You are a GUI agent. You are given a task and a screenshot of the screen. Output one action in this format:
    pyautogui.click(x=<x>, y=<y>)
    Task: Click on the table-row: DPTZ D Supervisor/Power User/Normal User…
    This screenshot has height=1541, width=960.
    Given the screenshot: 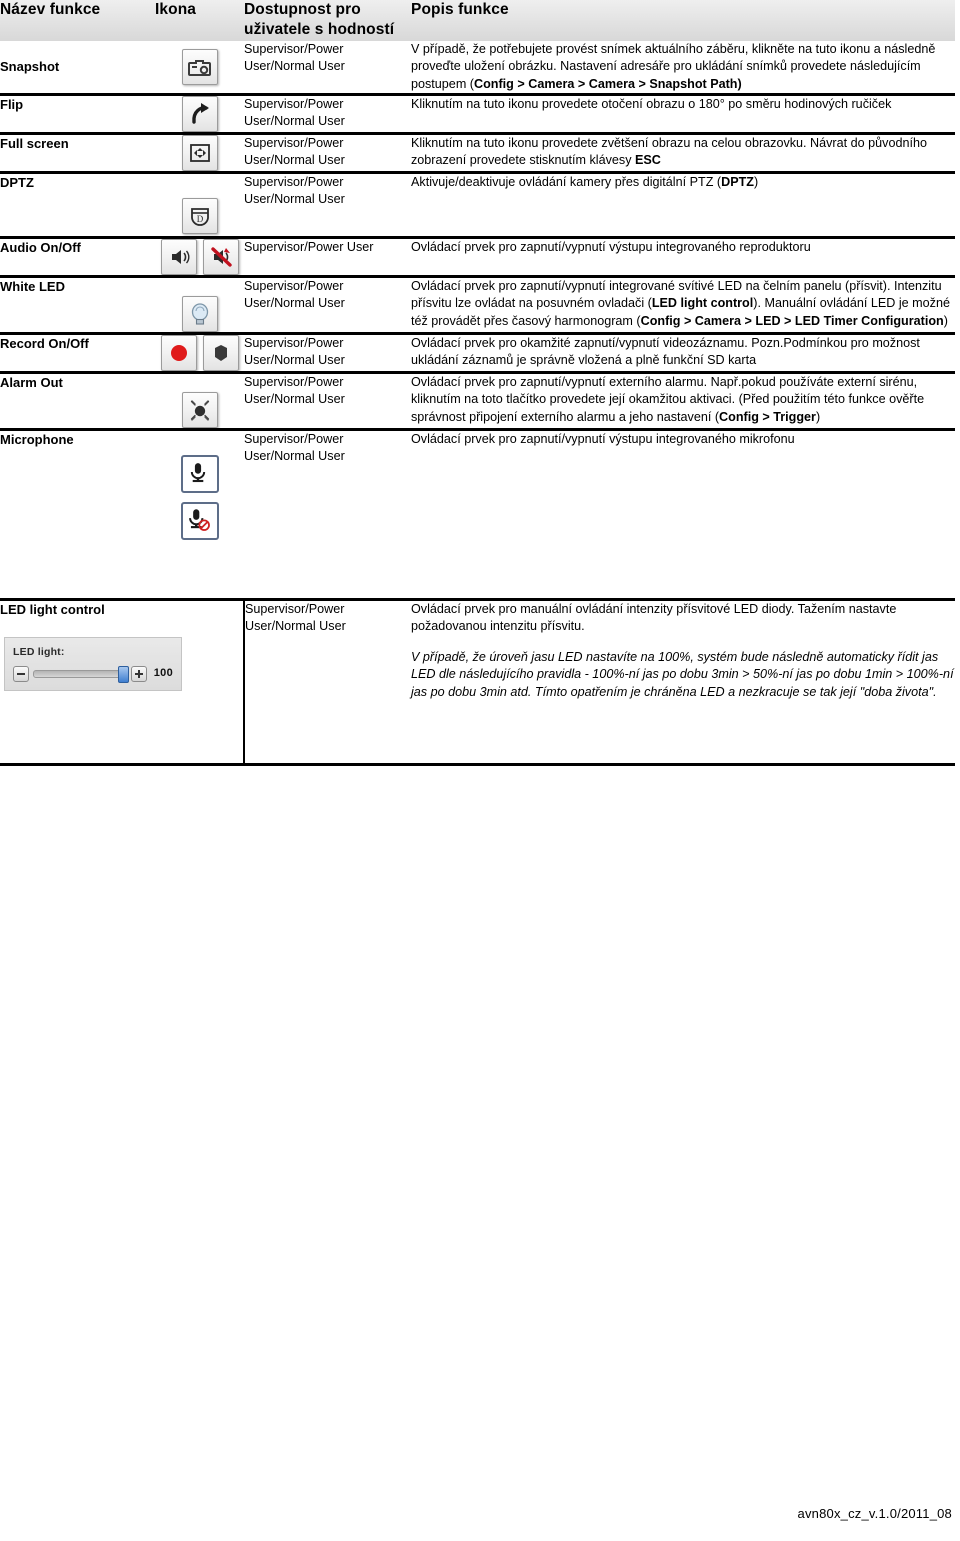 What is the action you would take?
    pyautogui.click(x=477, y=206)
    